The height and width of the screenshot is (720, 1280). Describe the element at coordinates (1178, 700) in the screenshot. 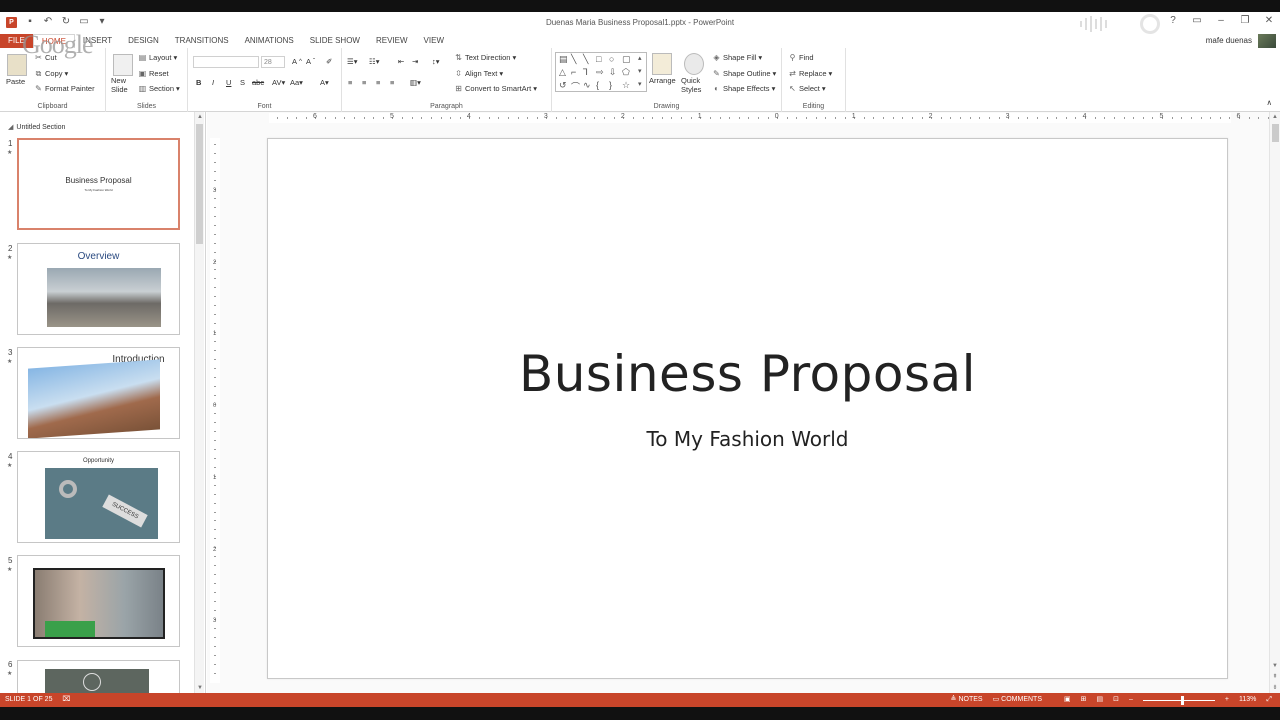

I see `zoom-slider` at that location.